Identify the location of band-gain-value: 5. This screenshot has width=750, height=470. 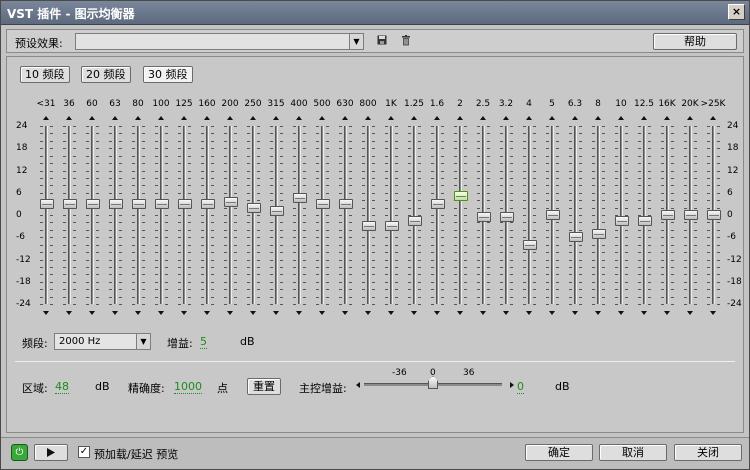
(203, 342).